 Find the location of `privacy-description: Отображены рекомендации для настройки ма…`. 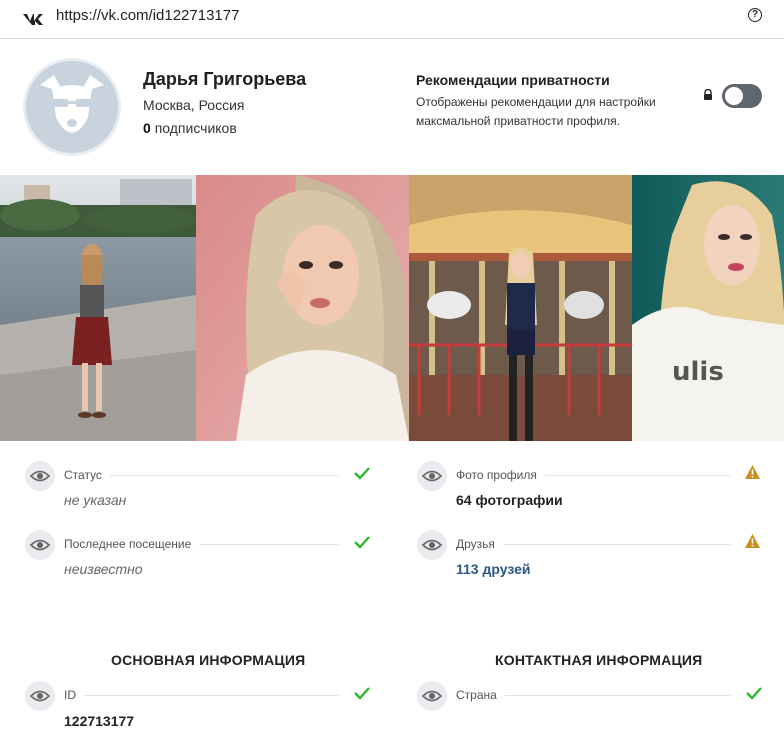

privacy-description: Отображены рекомендации для настройки ма… is located at coordinates (536, 111).